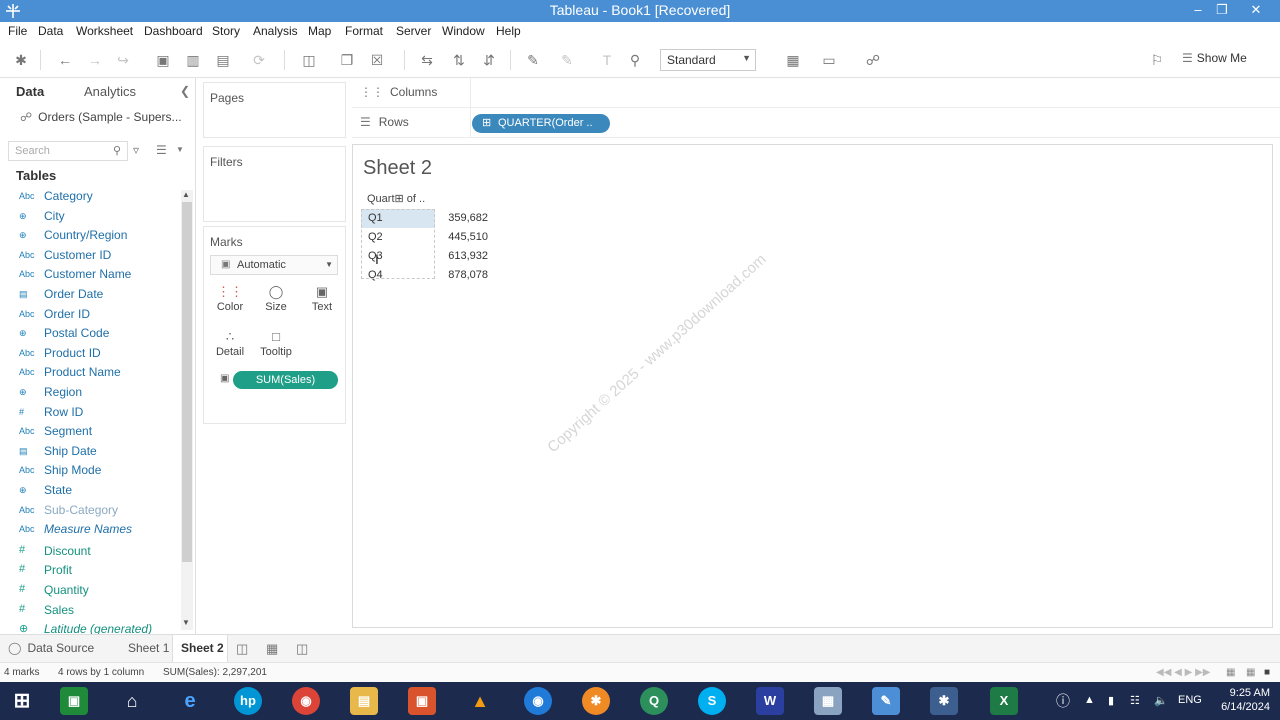 The width and height of the screenshot is (1280, 720). I want to click on sort-descending-icon: ⇵, so click(489, 60).